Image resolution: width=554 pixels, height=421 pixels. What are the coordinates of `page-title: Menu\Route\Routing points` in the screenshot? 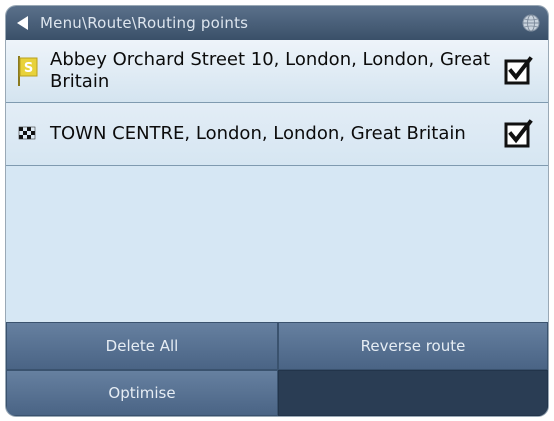 It's located at (144, 23).